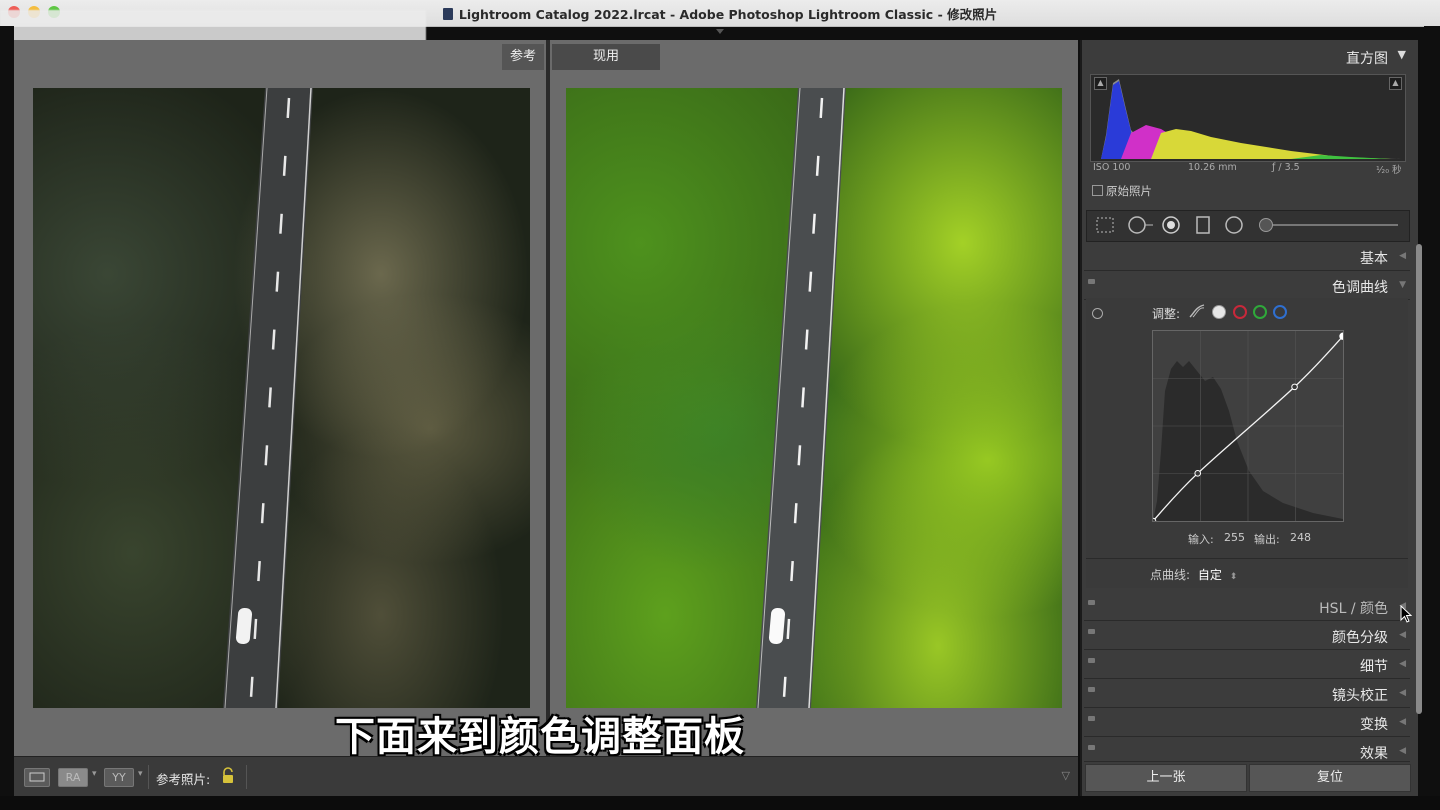  What do you see at coordinates (1260, 312) in the screenshot?
I see `green-channel-icon` at bounding box center [1260, 312].